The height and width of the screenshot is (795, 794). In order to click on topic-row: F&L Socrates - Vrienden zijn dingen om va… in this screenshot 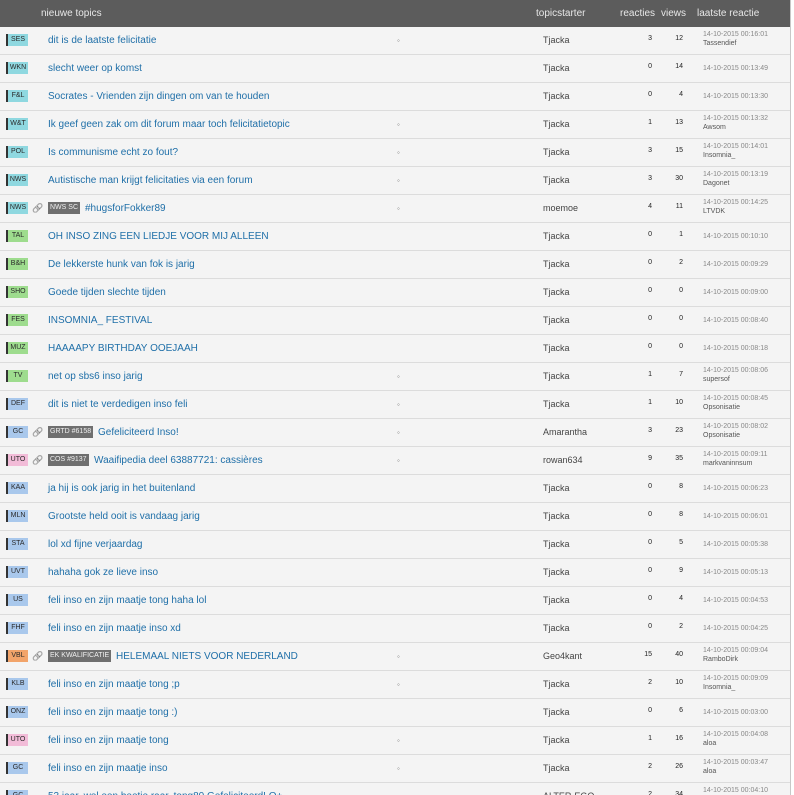, I will do `click(395, 97)`.